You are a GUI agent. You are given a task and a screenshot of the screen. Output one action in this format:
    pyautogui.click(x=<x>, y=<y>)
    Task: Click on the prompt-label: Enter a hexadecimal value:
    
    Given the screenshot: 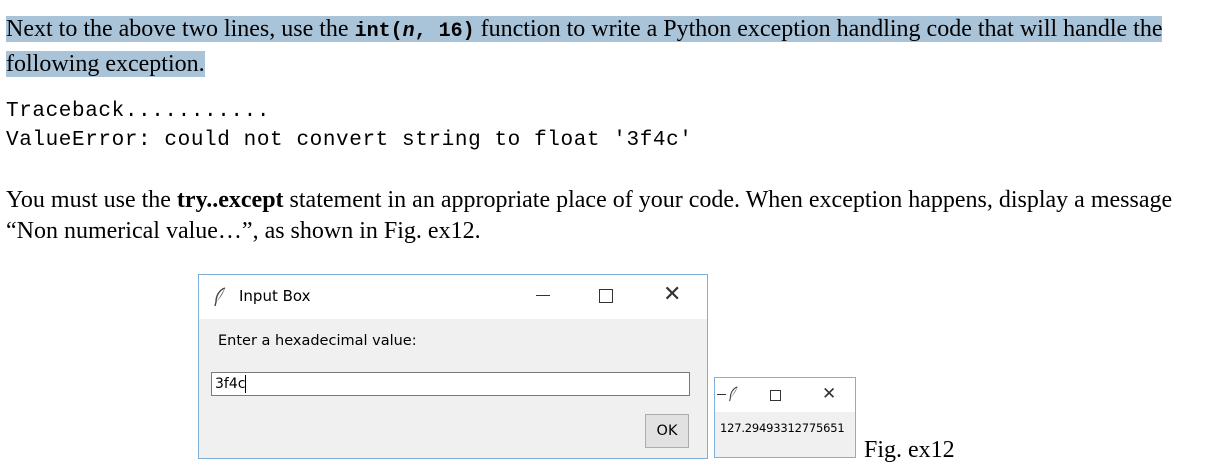 What is the action you would take?
    pyautogui.click(x=317, y=341)
    